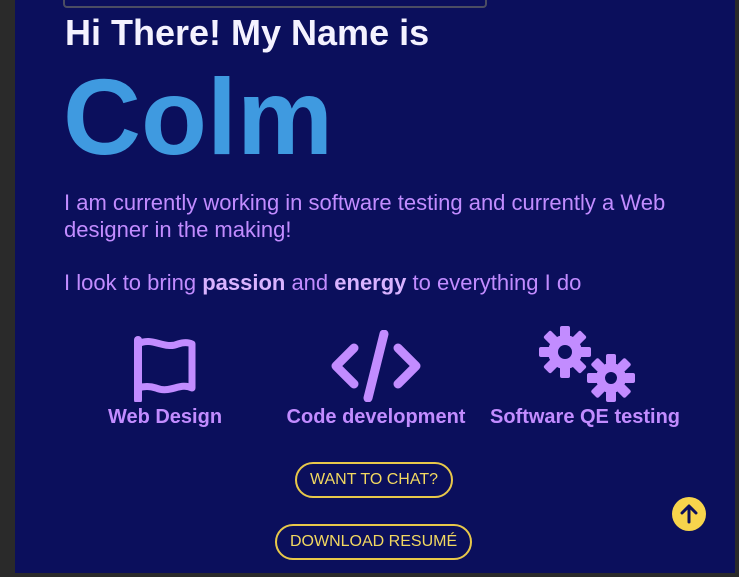 Image resolution: width=739 pixels, height=577 pixels. I want to click on skill-code-development: Code development, so click(376, 378).